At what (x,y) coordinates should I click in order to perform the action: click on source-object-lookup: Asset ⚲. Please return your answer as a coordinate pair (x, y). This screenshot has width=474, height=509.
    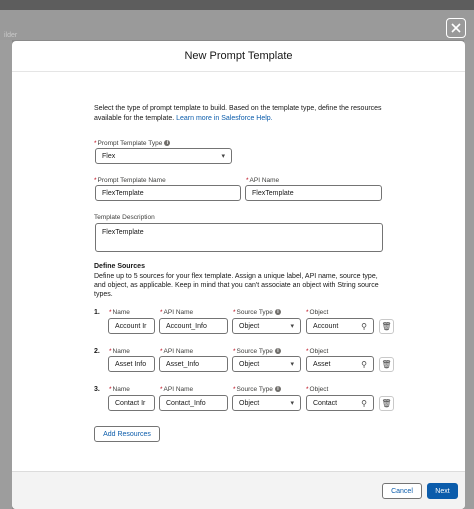
    Looking at the image, I should click on (340, 364).